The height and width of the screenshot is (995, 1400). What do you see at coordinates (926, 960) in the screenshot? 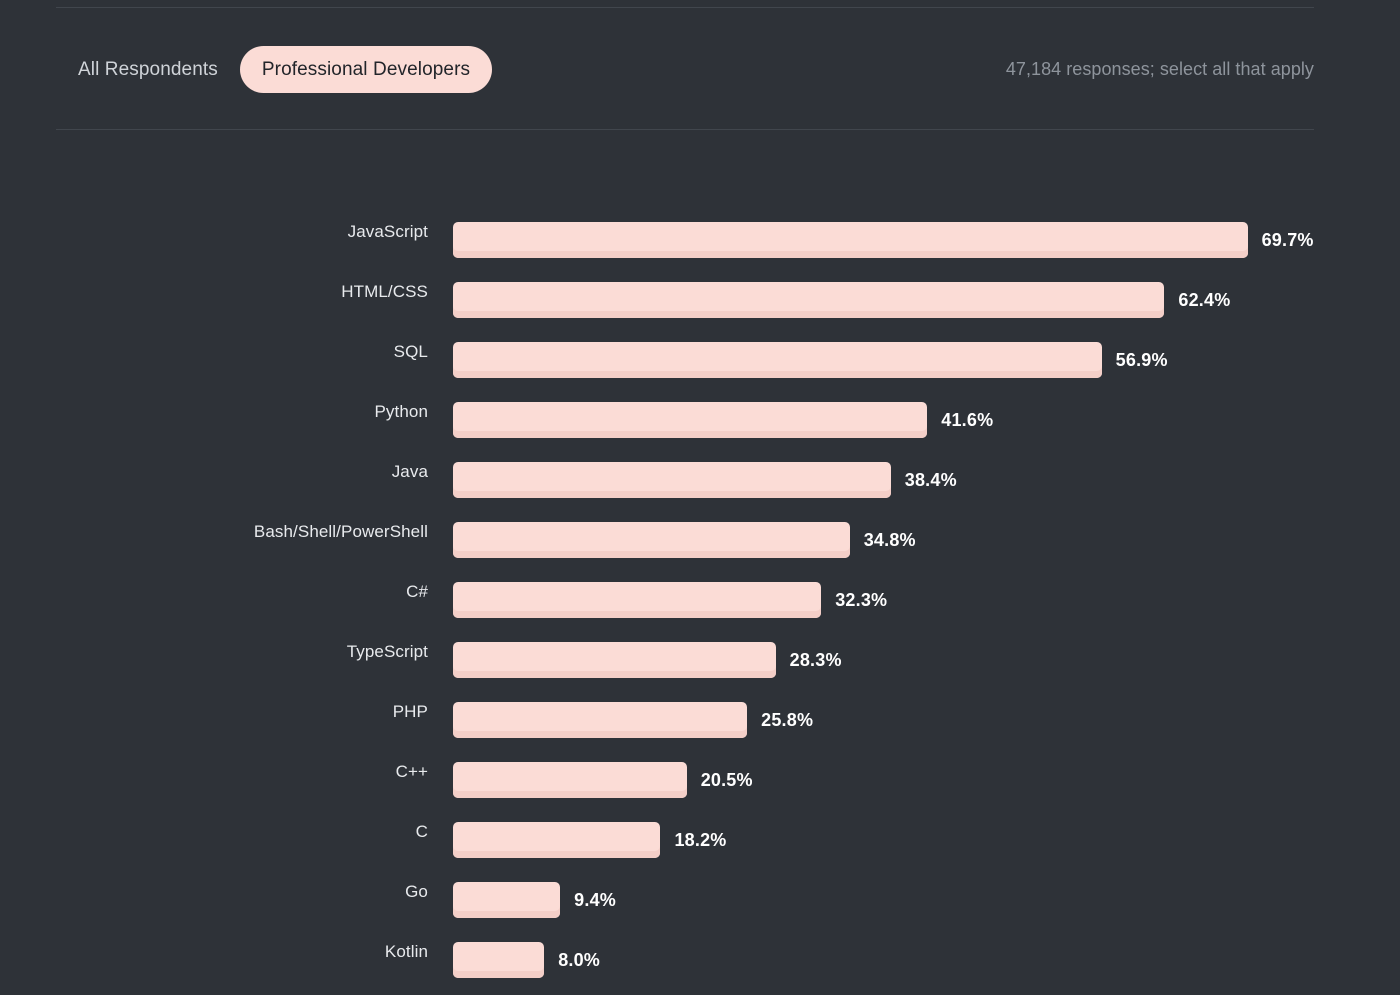
I see `bar-track: 8.0%` at bounding box center [926, 960].